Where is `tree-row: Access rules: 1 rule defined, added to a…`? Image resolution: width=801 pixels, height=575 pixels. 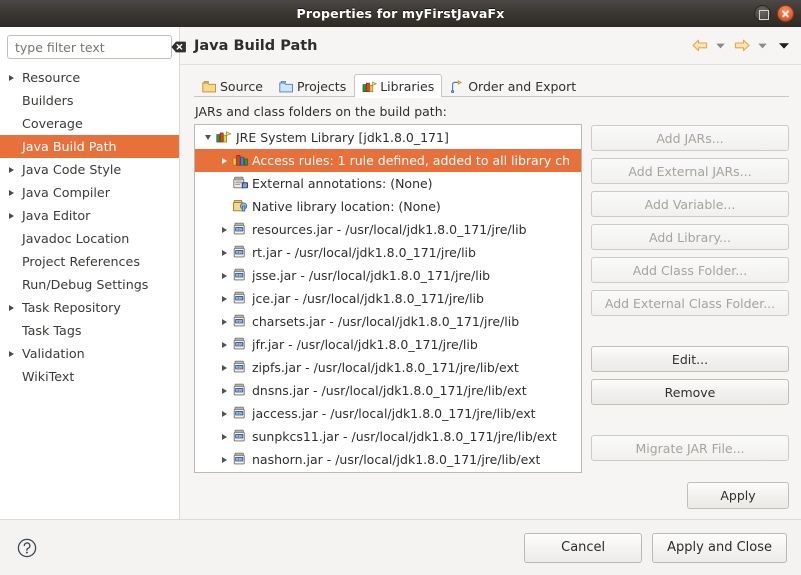
tree-row: Access rules: 1 rule defined, added to a… is located at coordinates (388, 160).